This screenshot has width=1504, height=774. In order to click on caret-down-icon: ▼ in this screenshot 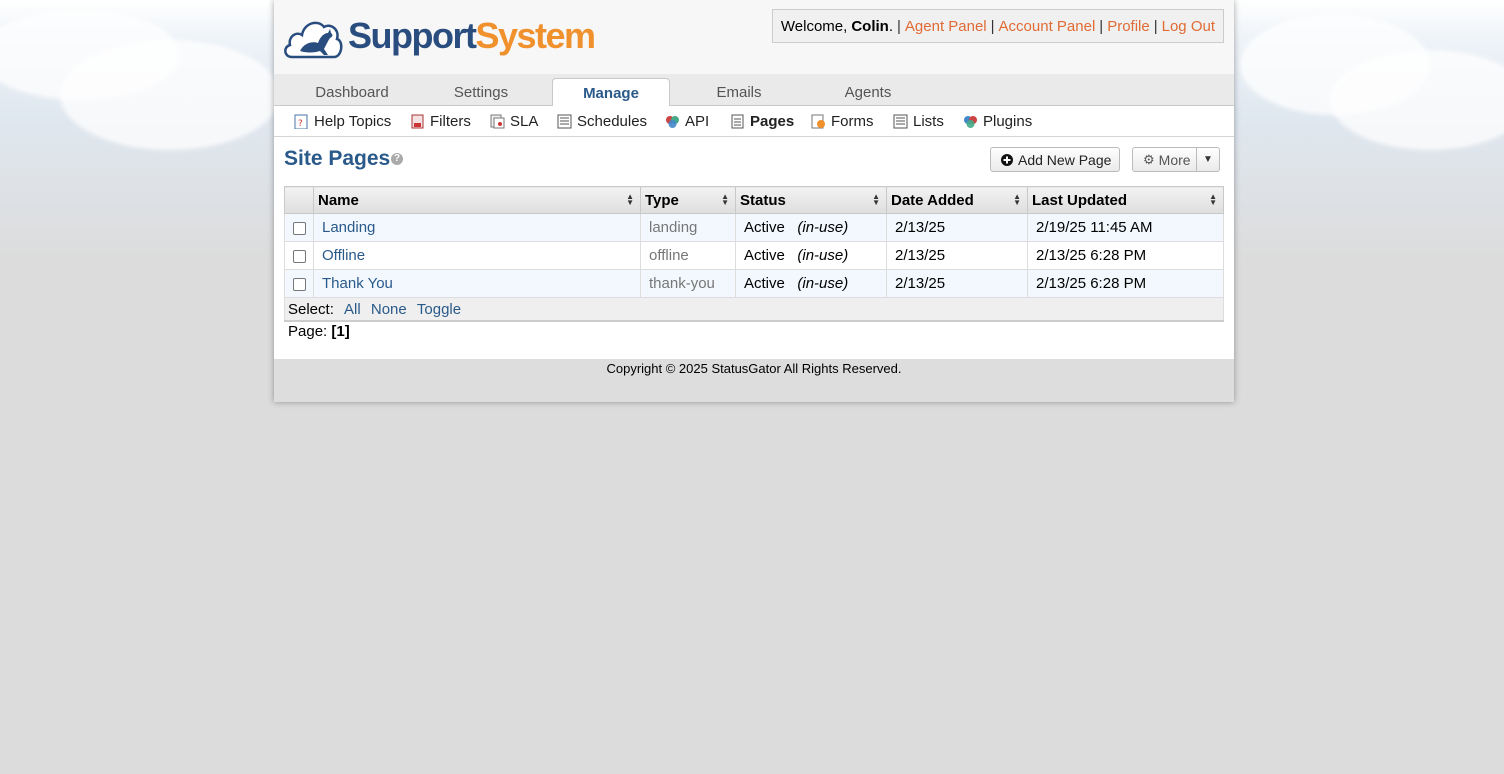, I will do `click(1208, 159)`.